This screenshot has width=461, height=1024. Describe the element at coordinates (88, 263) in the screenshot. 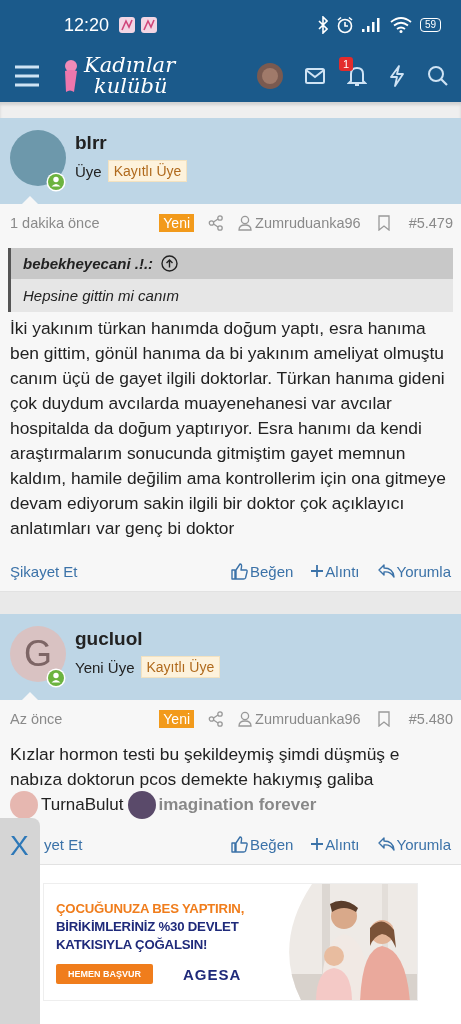

I see `quote-author: bebekheyecani .!.:` at that location.